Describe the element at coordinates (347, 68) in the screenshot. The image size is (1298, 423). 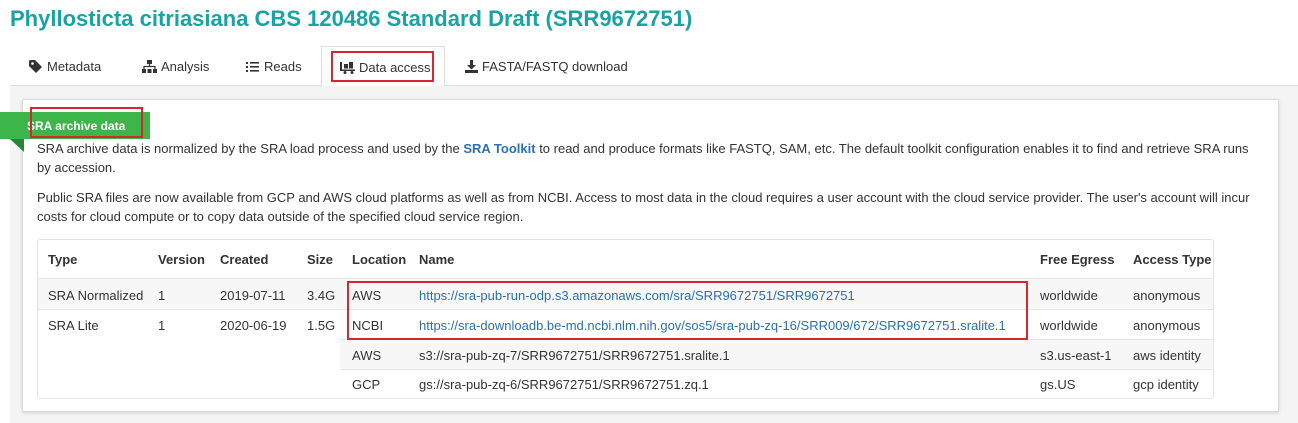
I see `truck-icon` at that location.